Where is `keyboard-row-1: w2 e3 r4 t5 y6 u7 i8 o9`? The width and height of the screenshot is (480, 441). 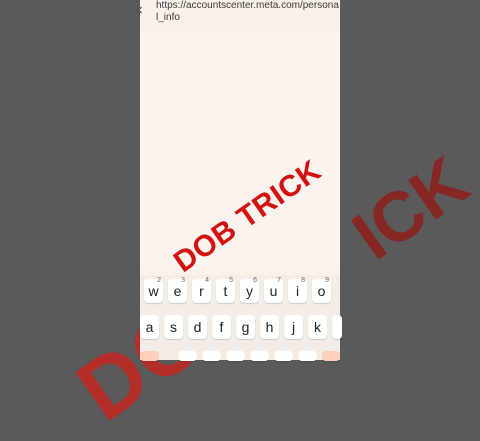
keyboard-row-1: w2 e3 r4 t5 y6 u7 i8 o9 is located at coordinates (240, 291).